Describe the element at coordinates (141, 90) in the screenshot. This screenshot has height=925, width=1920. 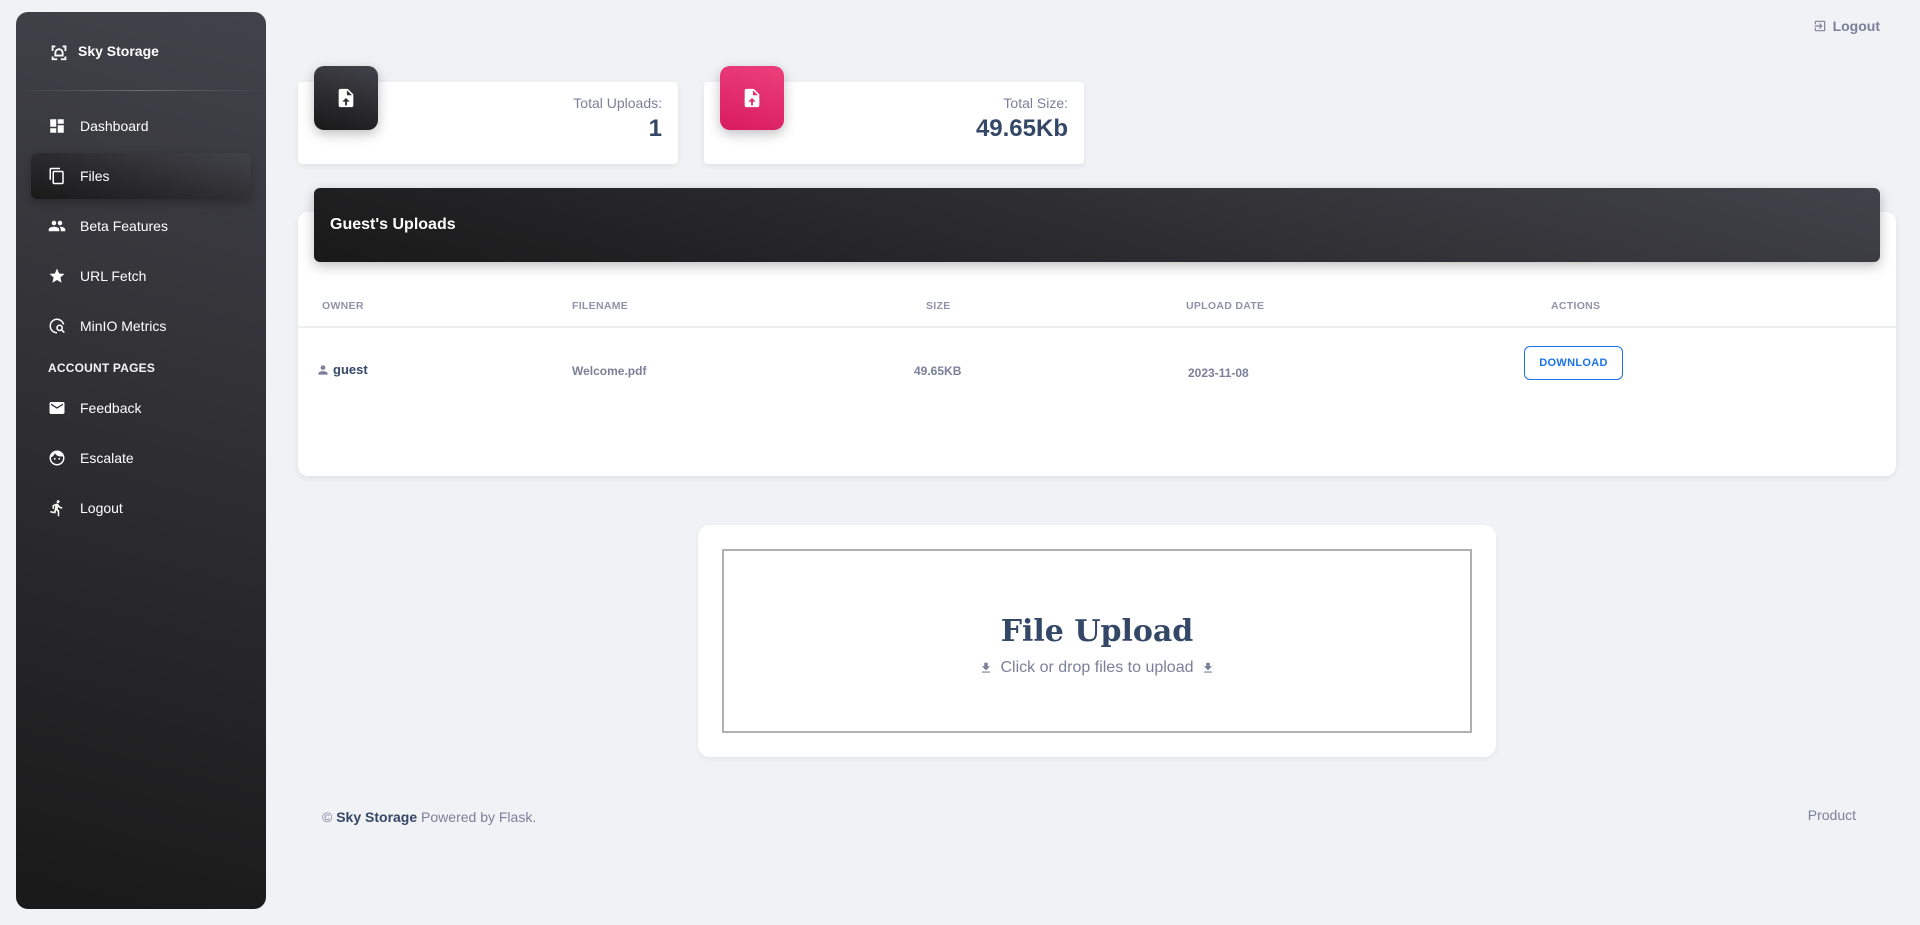
I see `sidebar-divider` at that location.